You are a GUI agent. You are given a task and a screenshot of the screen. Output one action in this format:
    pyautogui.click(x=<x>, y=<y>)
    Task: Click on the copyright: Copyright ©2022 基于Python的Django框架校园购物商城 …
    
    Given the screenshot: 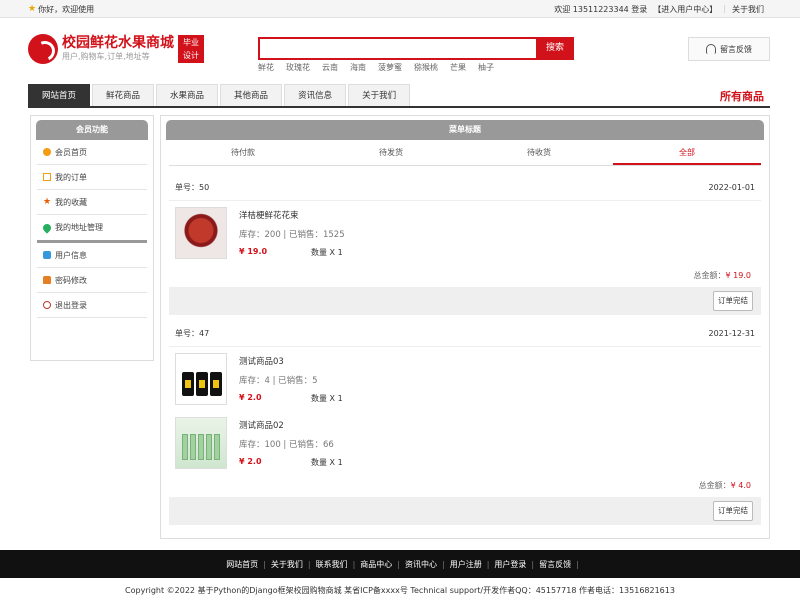 What is the action you would take?
    pyautogui.click(x=400, y=590)
    